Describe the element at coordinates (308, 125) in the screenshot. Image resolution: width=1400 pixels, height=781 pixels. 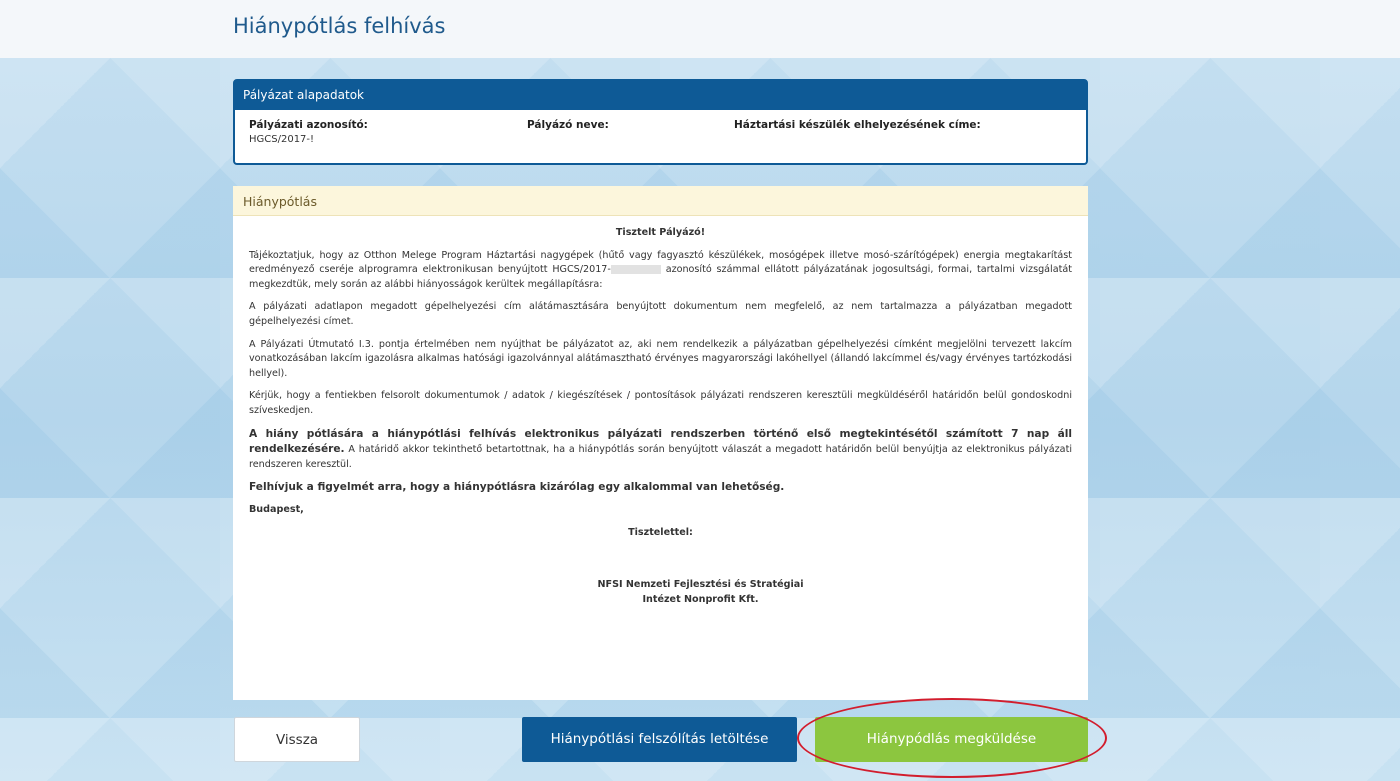
I see `application-id-label: Pályázati azonosító:` at that location.